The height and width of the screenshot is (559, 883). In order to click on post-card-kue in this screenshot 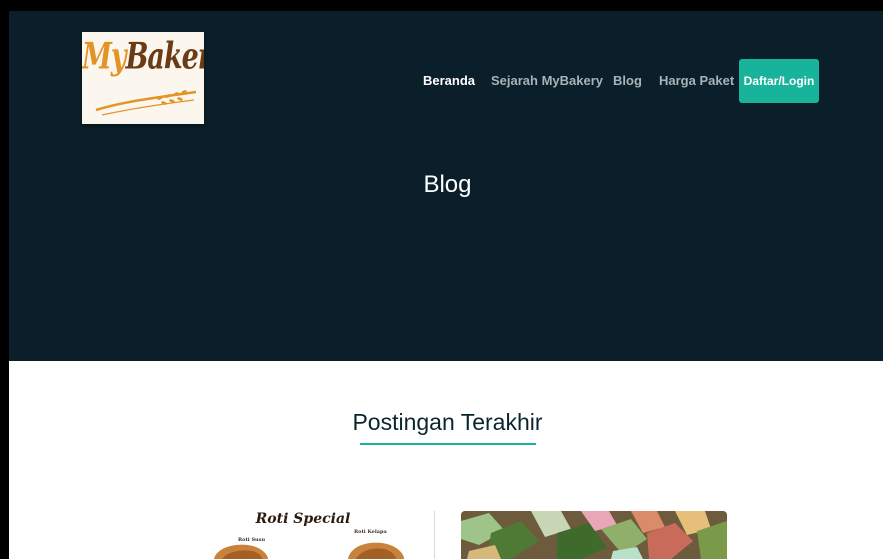, I will do `click(594, 535)`.